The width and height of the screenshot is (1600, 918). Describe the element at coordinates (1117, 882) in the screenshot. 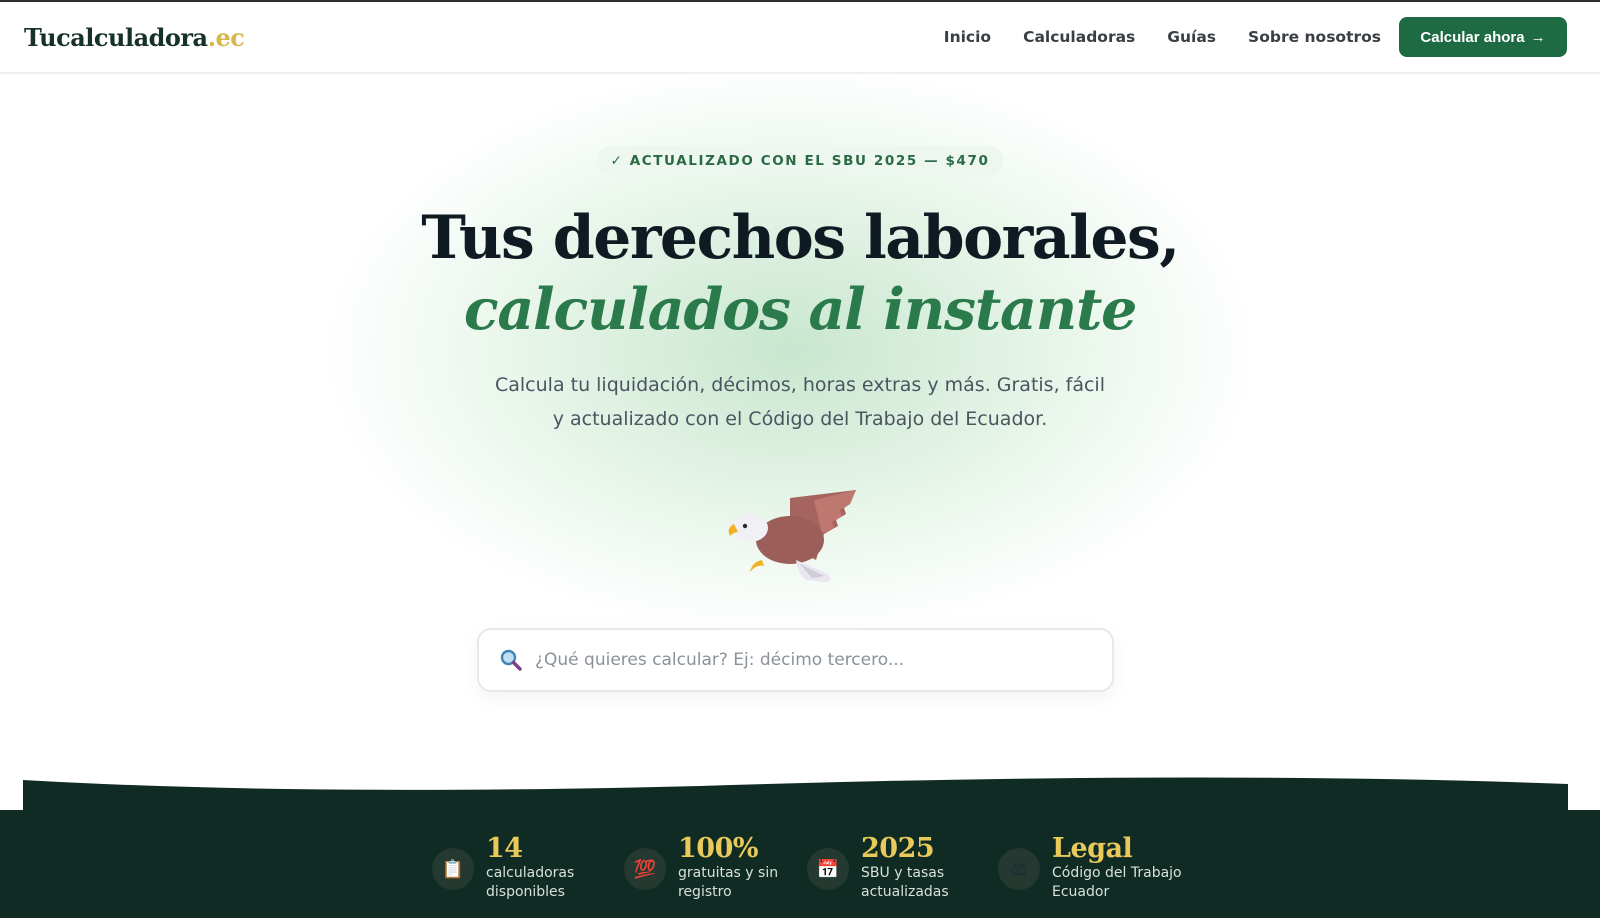

I see `stat-label: Código del Trabajo Ecuador` at that location.